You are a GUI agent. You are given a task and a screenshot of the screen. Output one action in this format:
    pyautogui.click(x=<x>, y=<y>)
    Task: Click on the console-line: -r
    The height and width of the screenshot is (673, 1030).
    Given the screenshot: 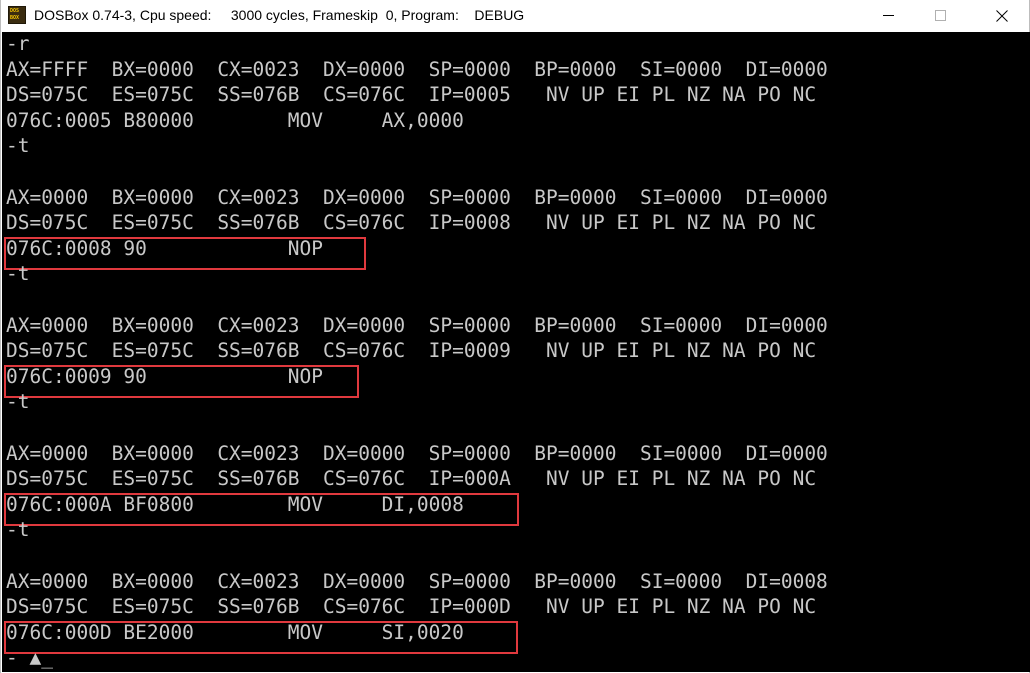 What is the action you would take?
    pyautogui.click(x=18, y=43)
    